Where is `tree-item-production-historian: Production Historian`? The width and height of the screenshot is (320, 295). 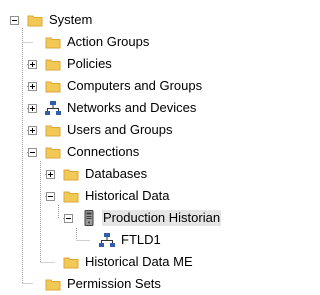
tree-item-production-historian: Production Historian is located at coordinates (151, 218).